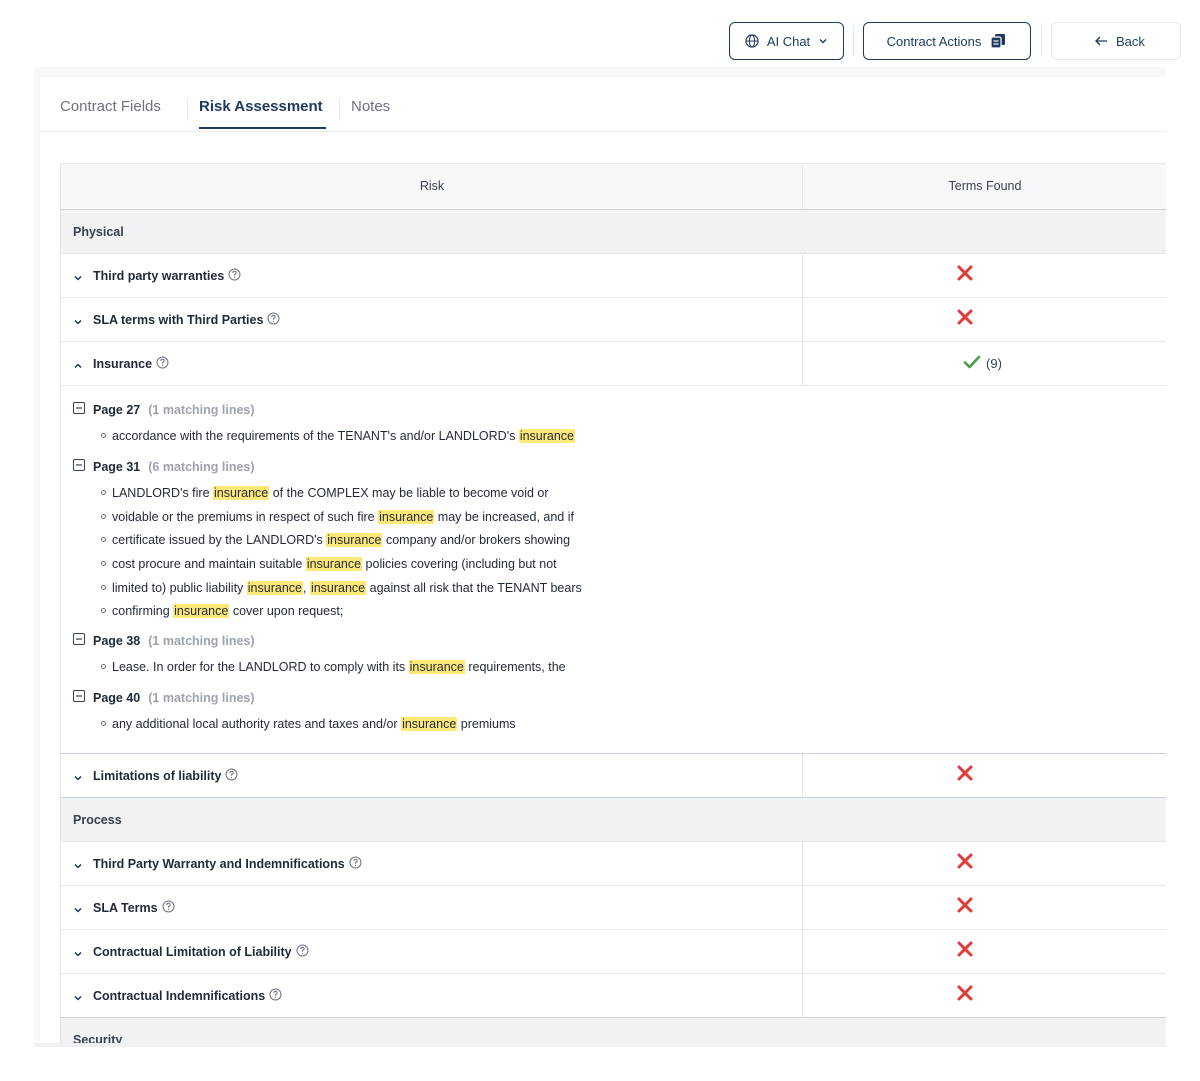 The image size is (1200, 1081). I want to click on risk-row-insurance: Insurance (9), so click(613, 364).